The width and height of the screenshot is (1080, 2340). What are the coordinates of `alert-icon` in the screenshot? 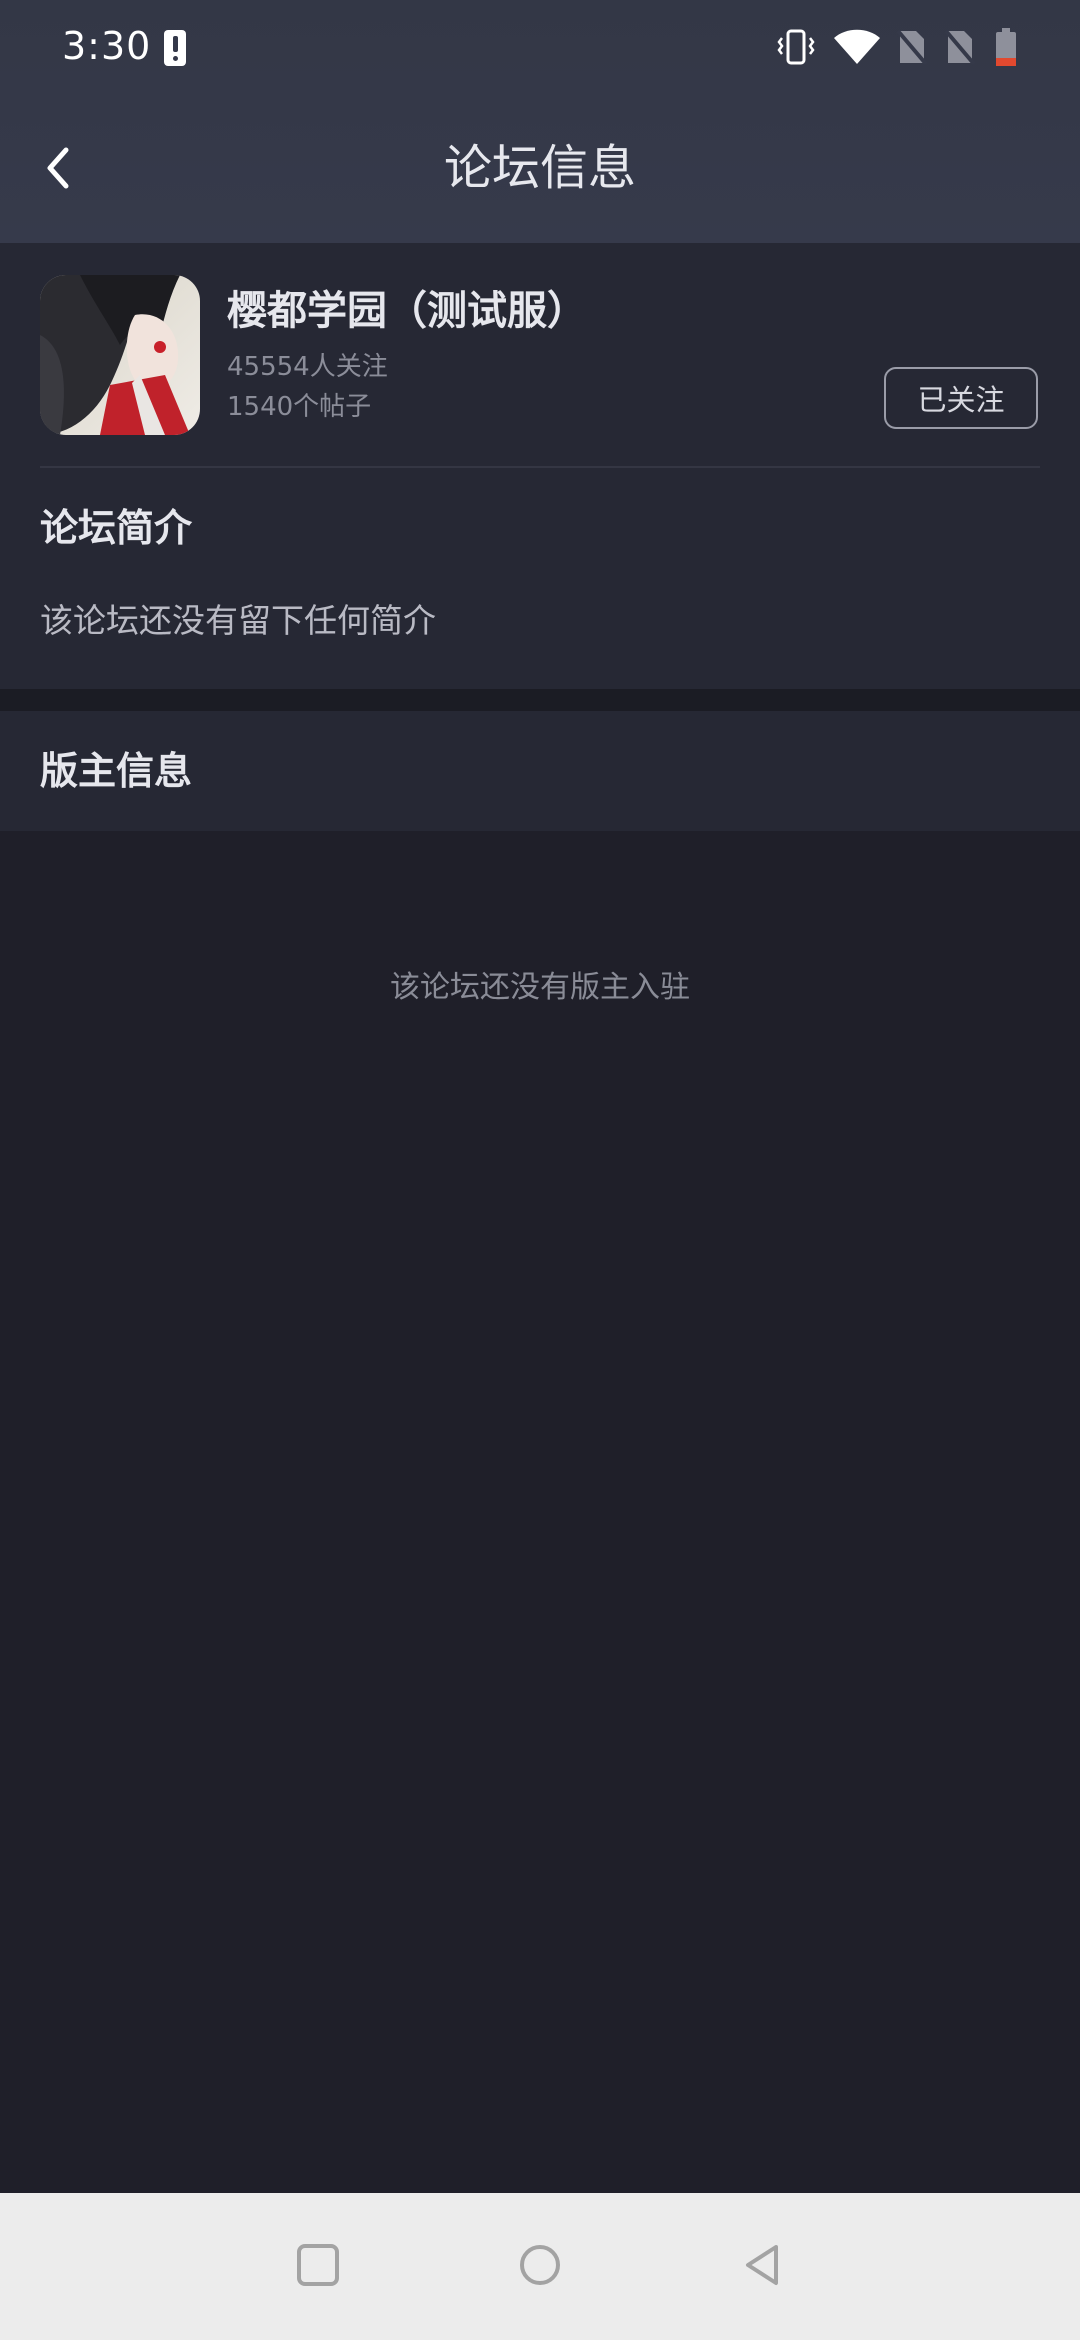 It's located at (175, 48).